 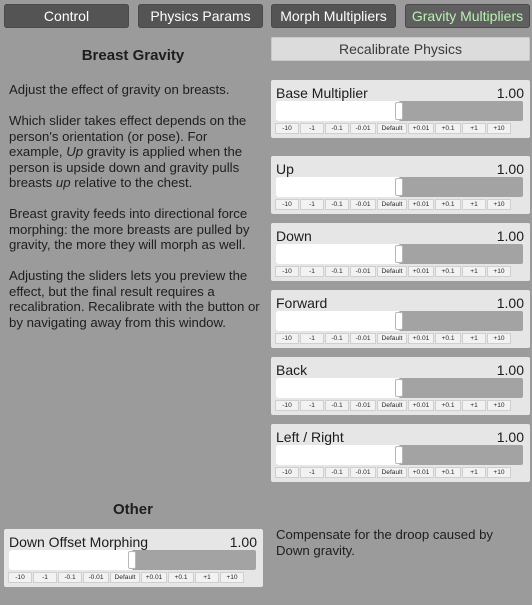 I want to click on slider-label: Down, so click(x=294, y=236).